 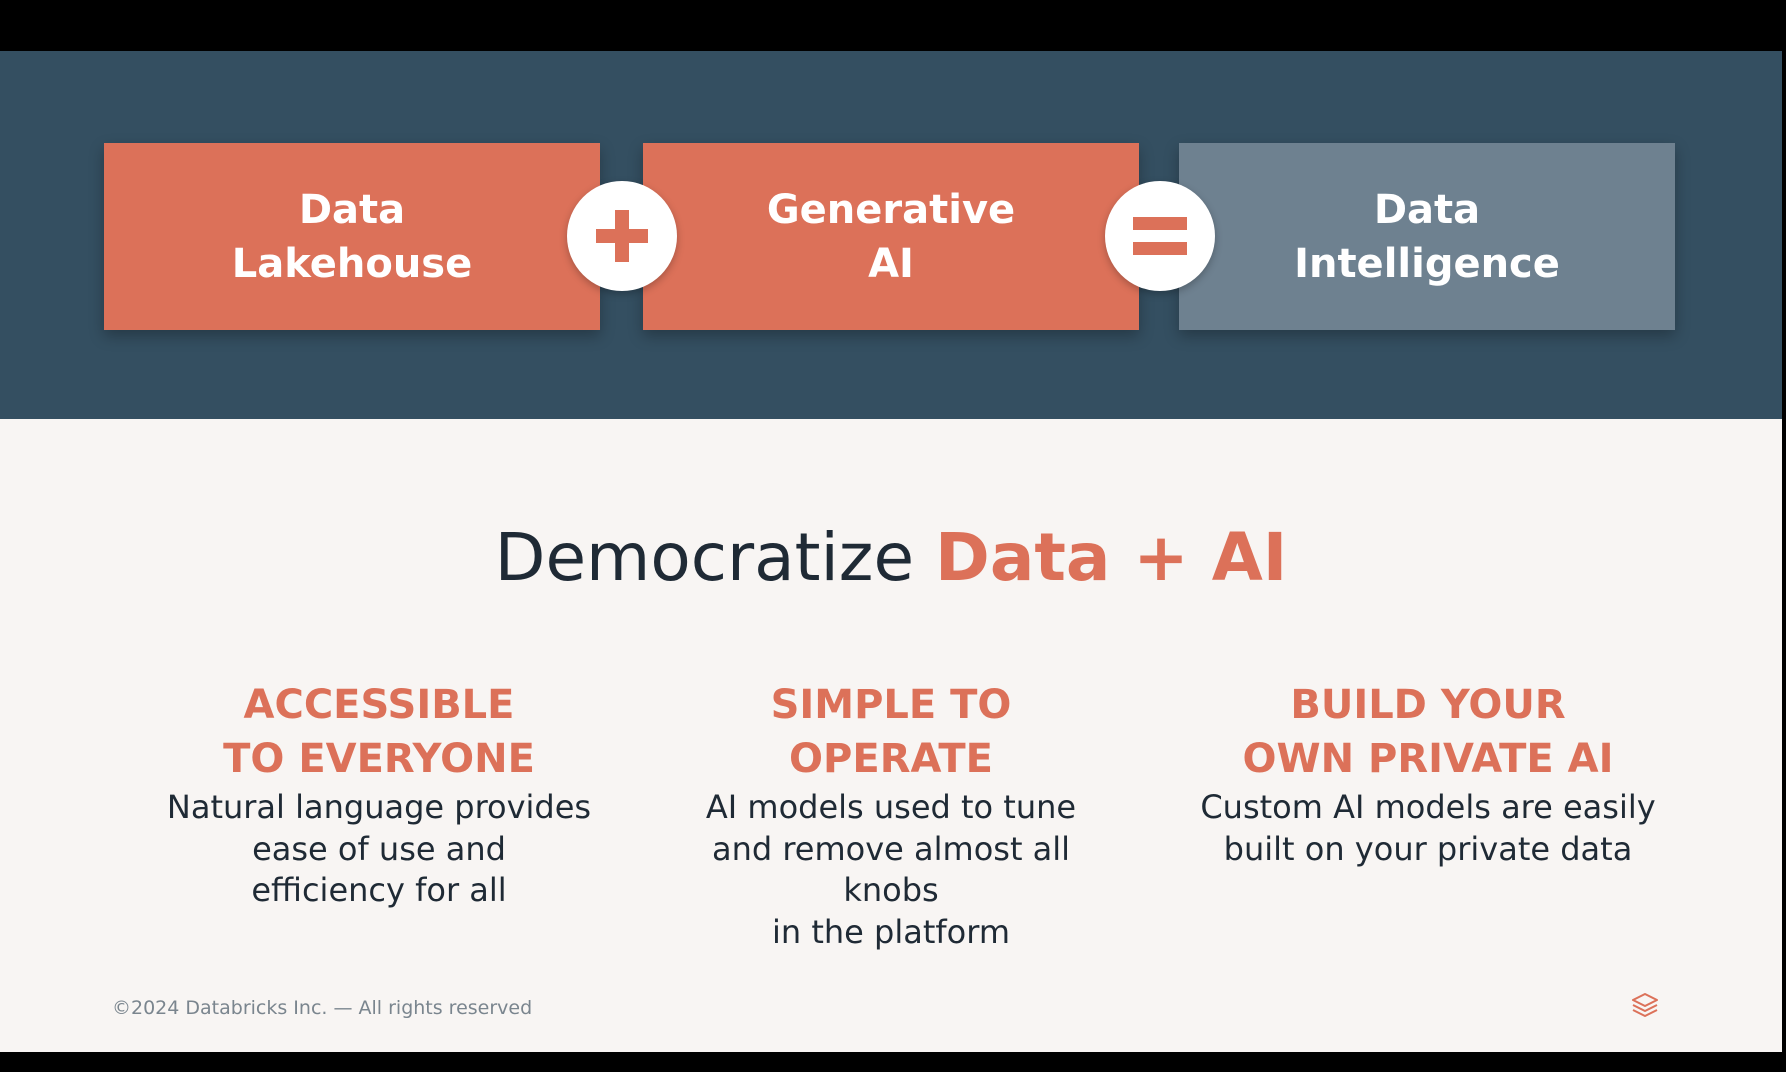 I want to click on headline: Democratize Data + AI, so click(x=891, y=558).